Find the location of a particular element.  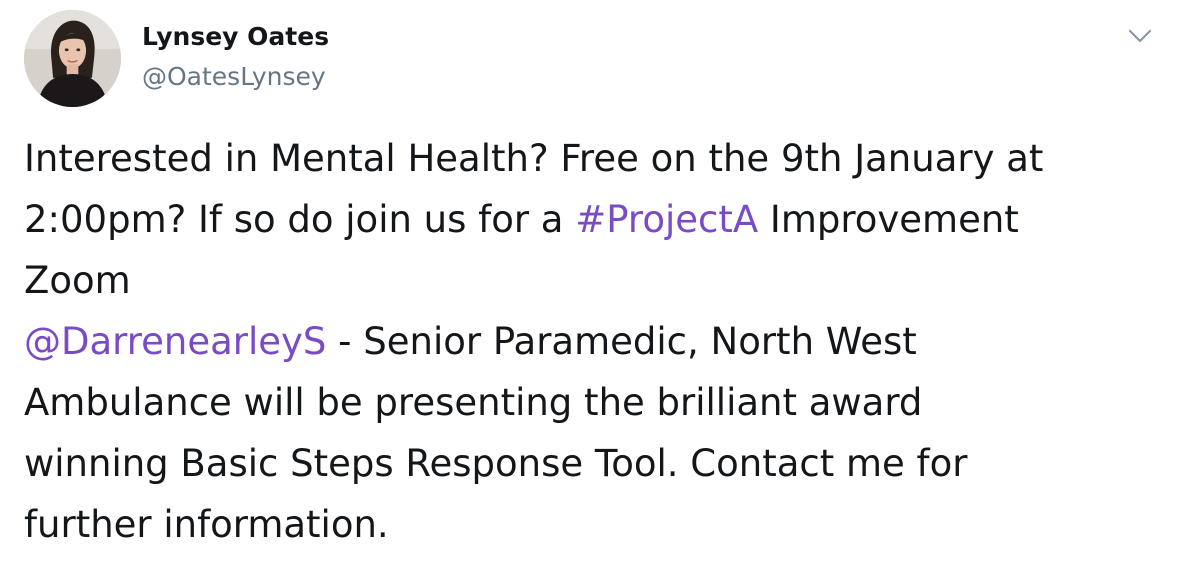

chevron-down-icon is located at coordinates (1140, 36).